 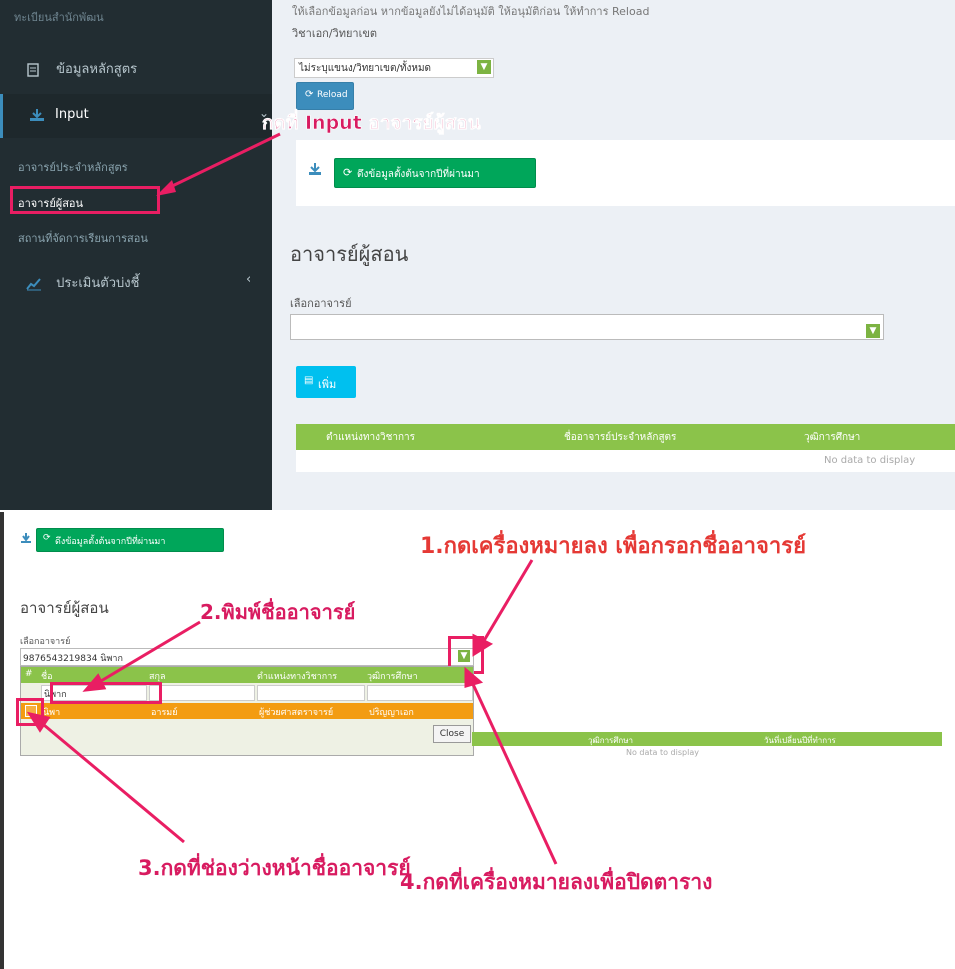 What do you see at coordinates (349, 254) in the screenshot?
I see `section-title: อาจารย์ผู้สอน` at bounding box center [349, 254].